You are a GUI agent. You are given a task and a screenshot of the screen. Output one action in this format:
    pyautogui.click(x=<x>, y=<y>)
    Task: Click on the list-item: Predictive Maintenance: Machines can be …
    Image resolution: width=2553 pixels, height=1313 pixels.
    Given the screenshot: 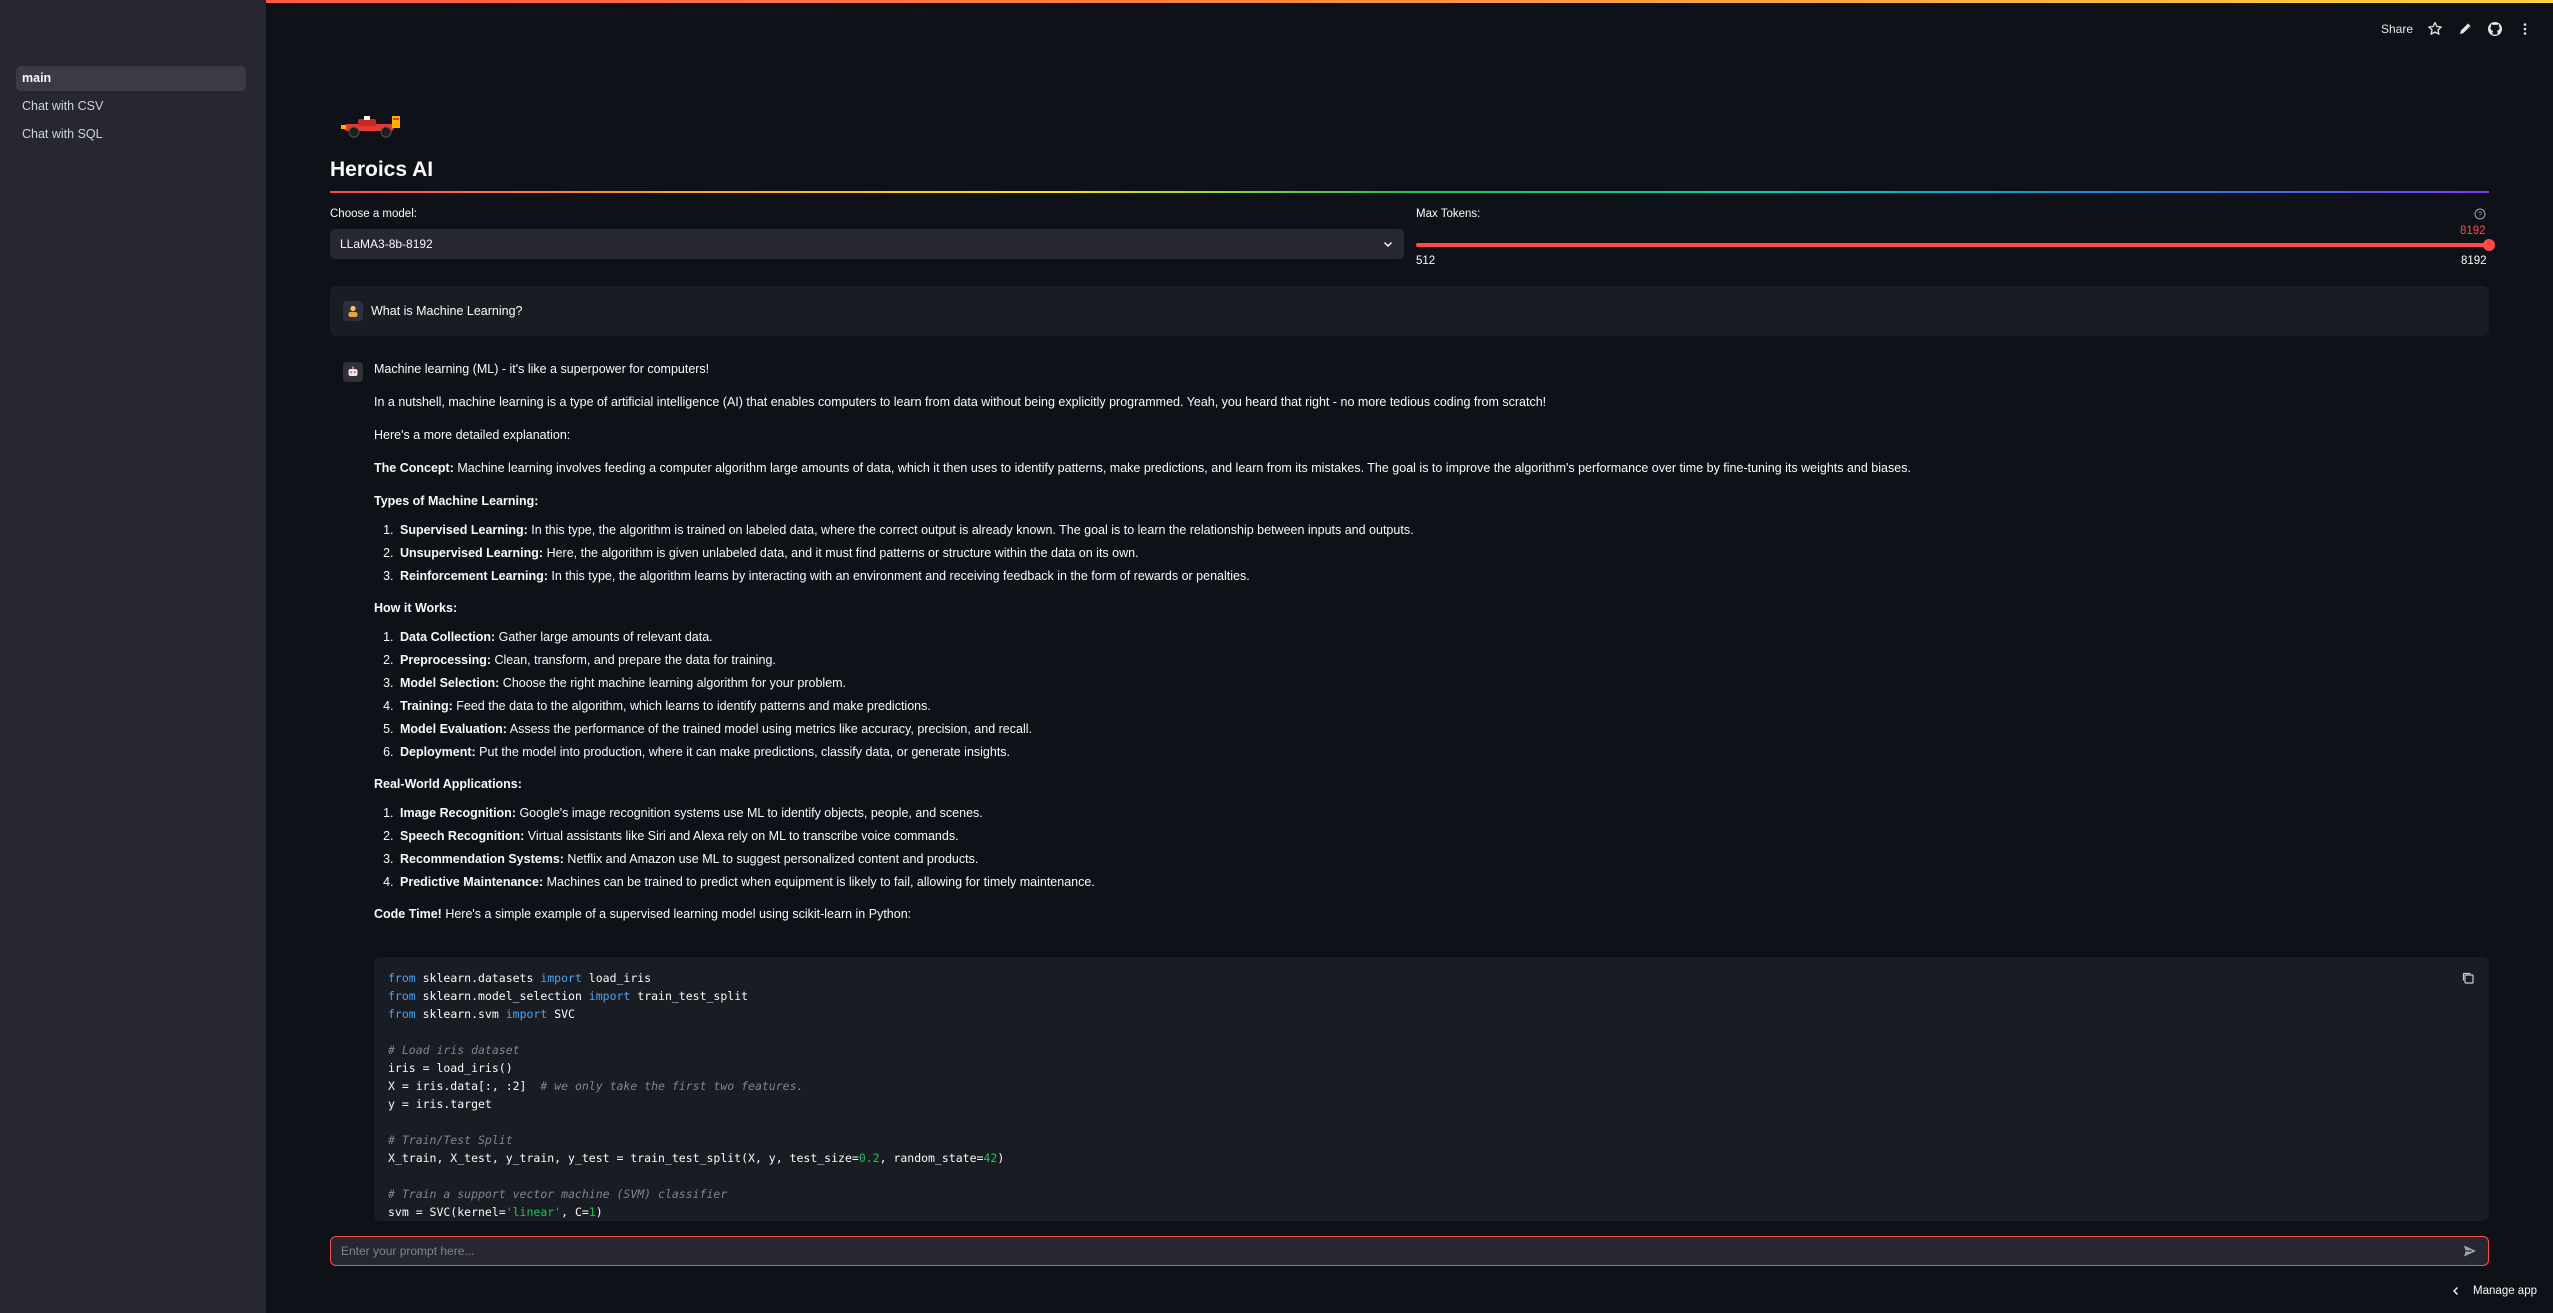 What is the action you would take?
    pyautogui.click(x=1443, y=882)
    